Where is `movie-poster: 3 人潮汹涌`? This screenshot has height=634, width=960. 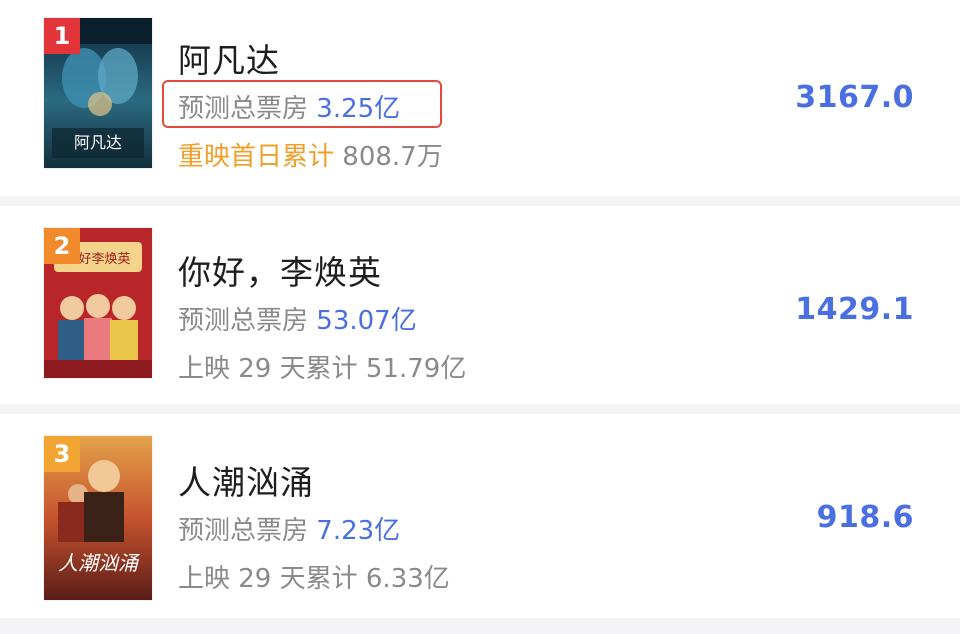 movie-poster: 3 人潮汹涌 is located at coordinates (98, 518).